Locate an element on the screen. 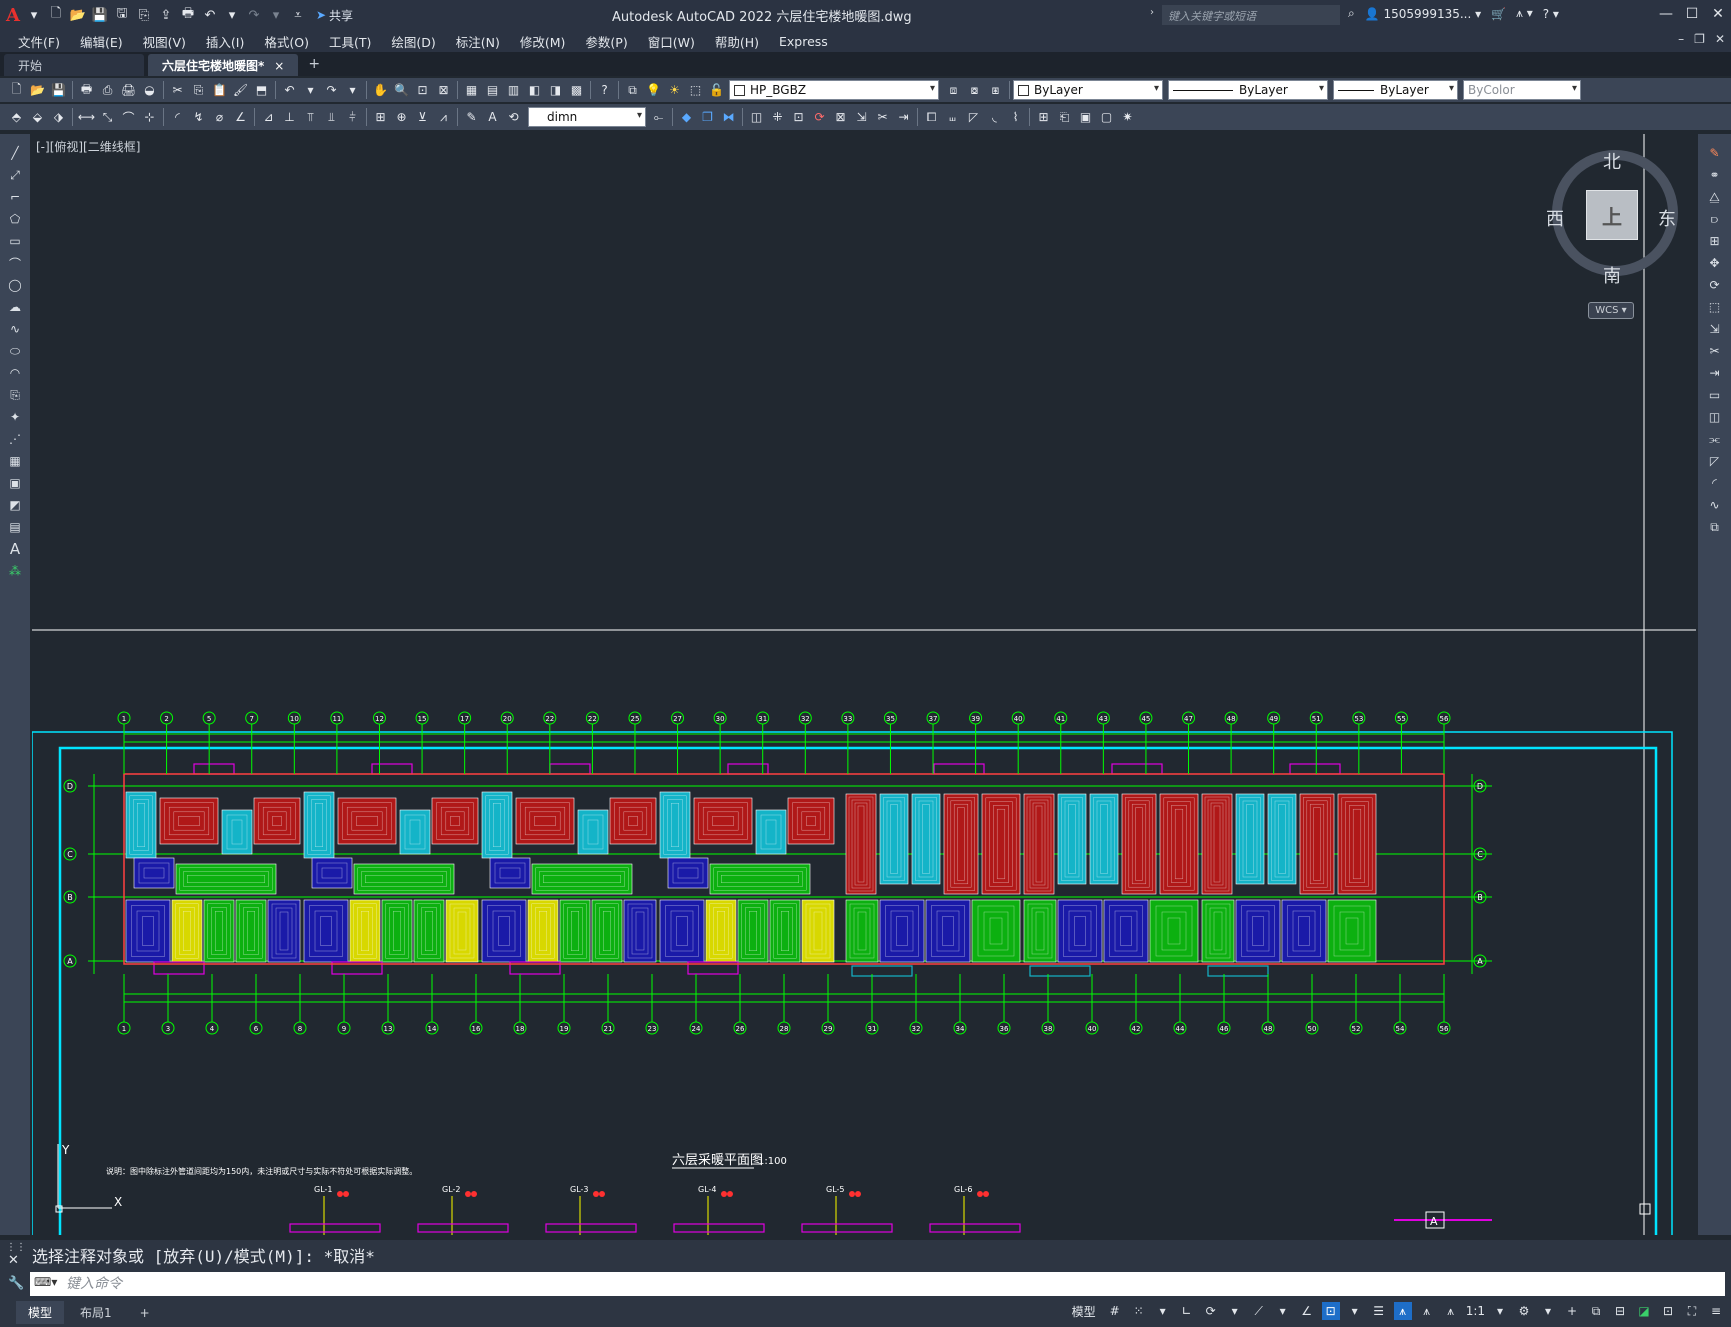  dim-continue-icon: ⫪ is located at coordinates (310, 117).